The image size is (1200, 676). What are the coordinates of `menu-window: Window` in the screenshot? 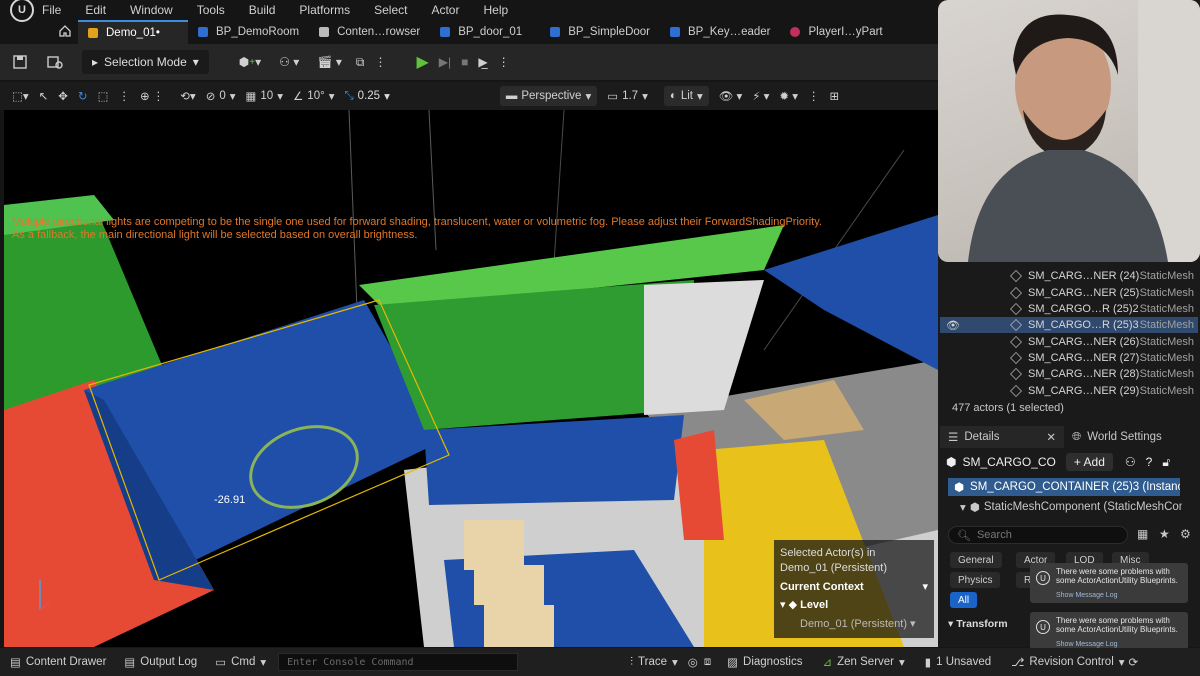 It's located at (151, 10).